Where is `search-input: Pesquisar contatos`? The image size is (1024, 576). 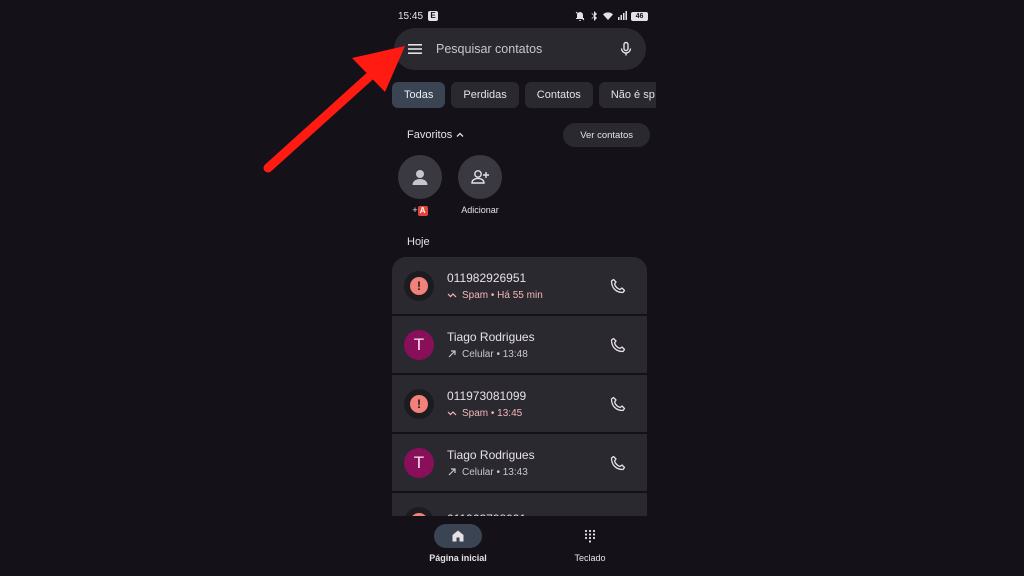
search-input: Pesquisar contatos is located at coordinates (527, 49).